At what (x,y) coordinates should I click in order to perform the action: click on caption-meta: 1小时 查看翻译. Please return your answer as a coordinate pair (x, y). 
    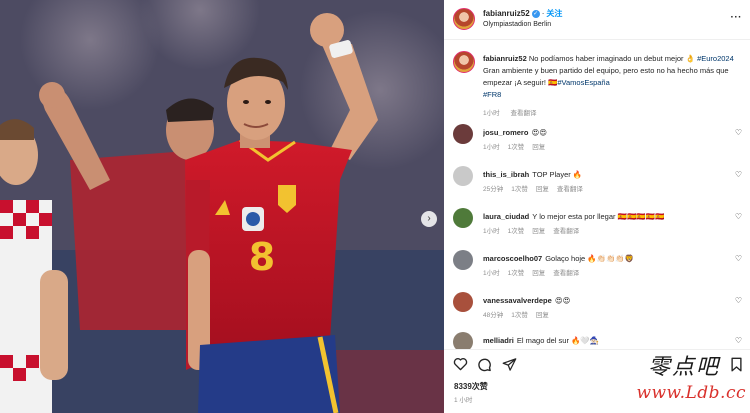
    Looking at the image, I should click on (514, 112).